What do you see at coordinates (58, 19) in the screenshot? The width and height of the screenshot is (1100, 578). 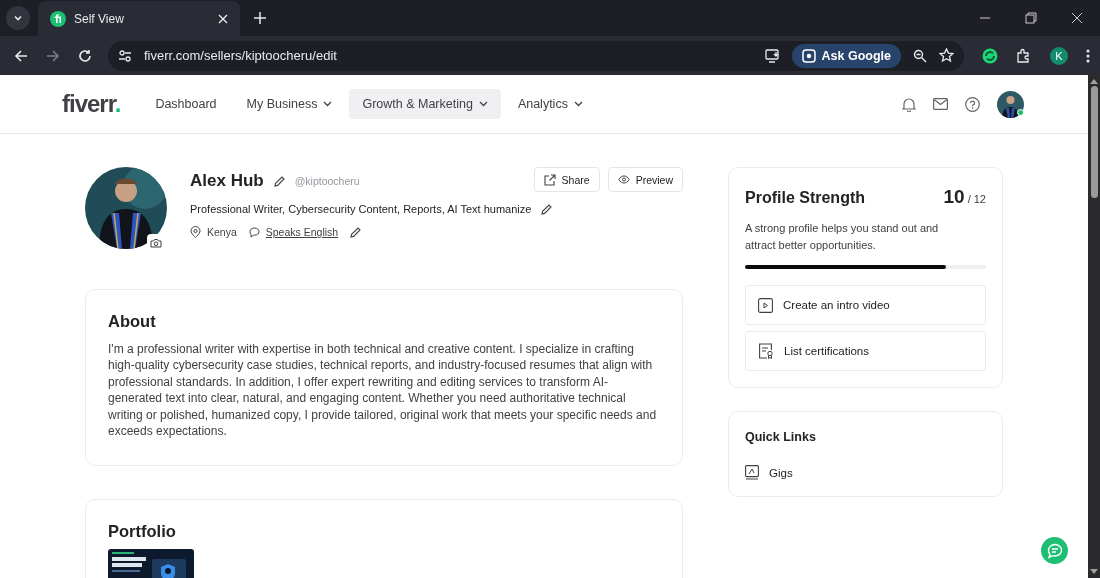 I see `fiverr-favicon-icon` at bounding box center [58, 19].